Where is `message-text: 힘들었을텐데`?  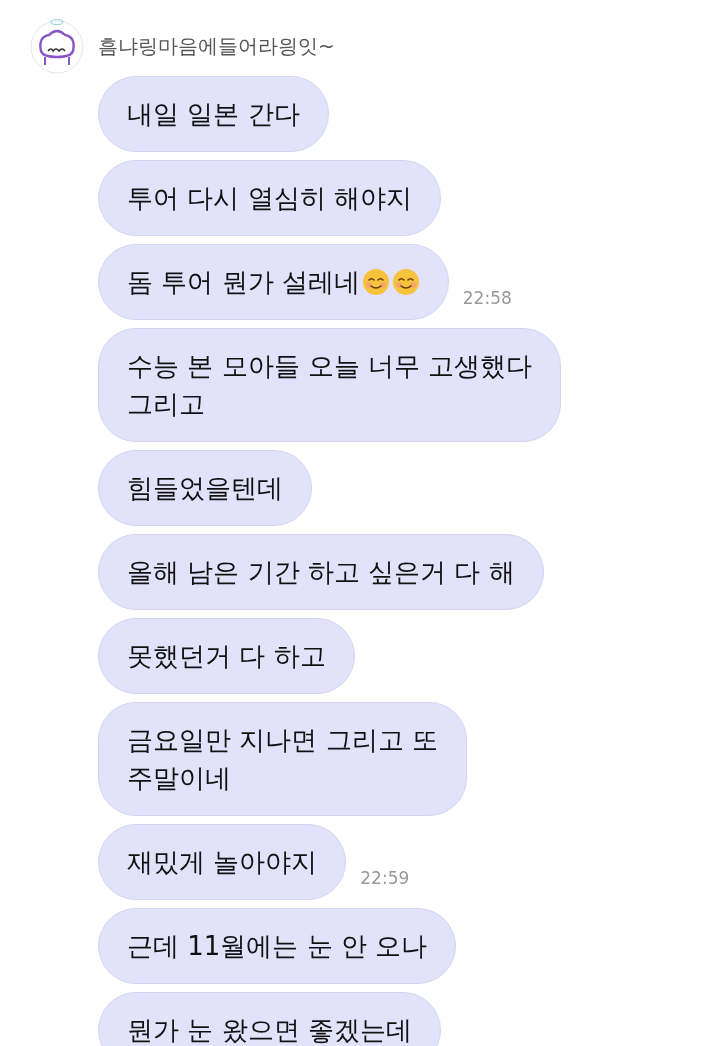 message-text: 힘들었을텐데 is located at coordinates (205, 488).